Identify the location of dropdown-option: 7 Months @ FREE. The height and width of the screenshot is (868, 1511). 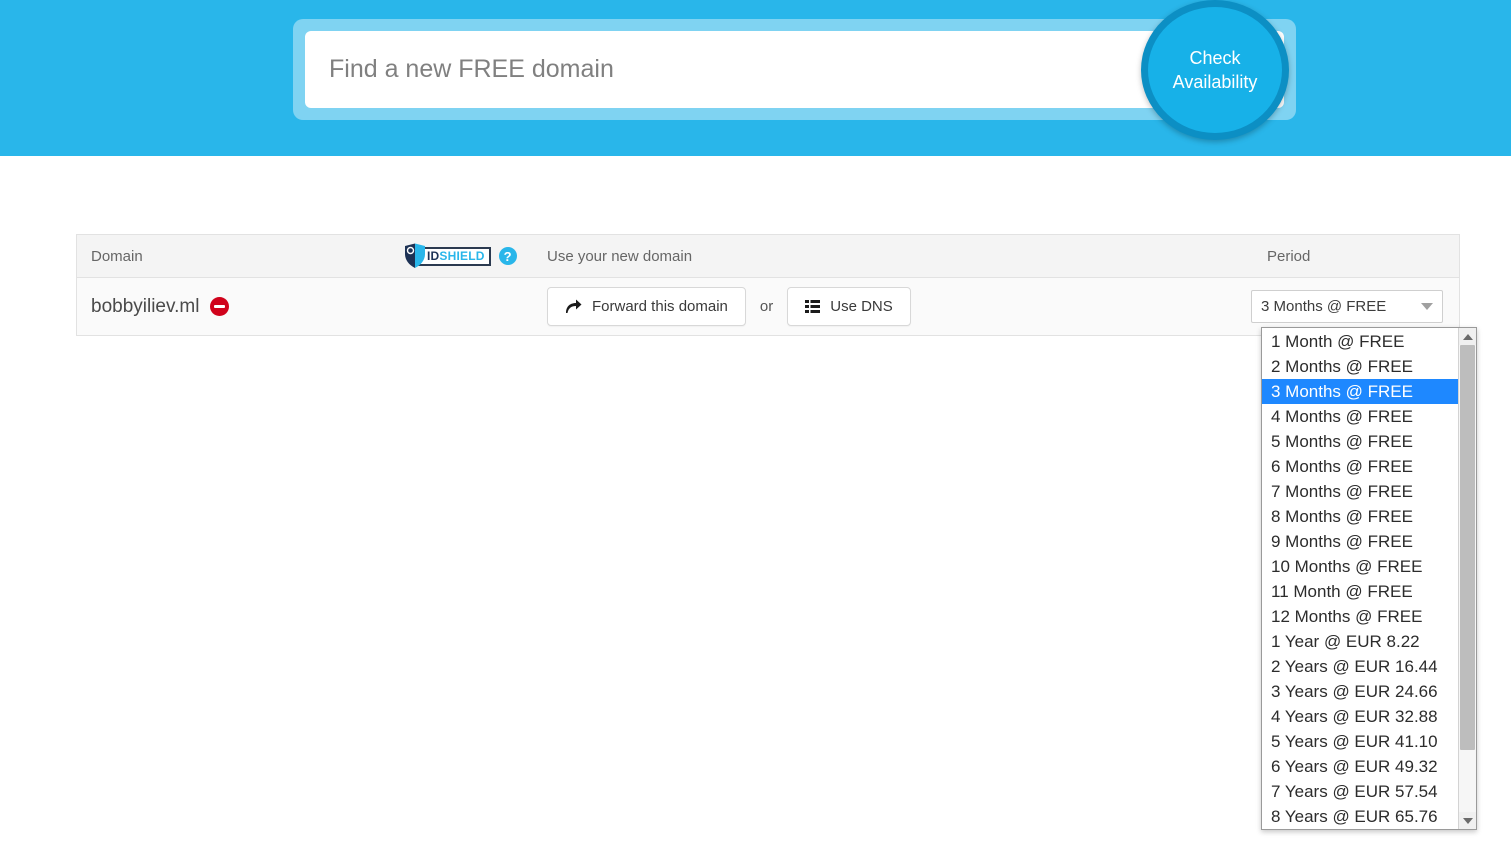
(1360, 491).